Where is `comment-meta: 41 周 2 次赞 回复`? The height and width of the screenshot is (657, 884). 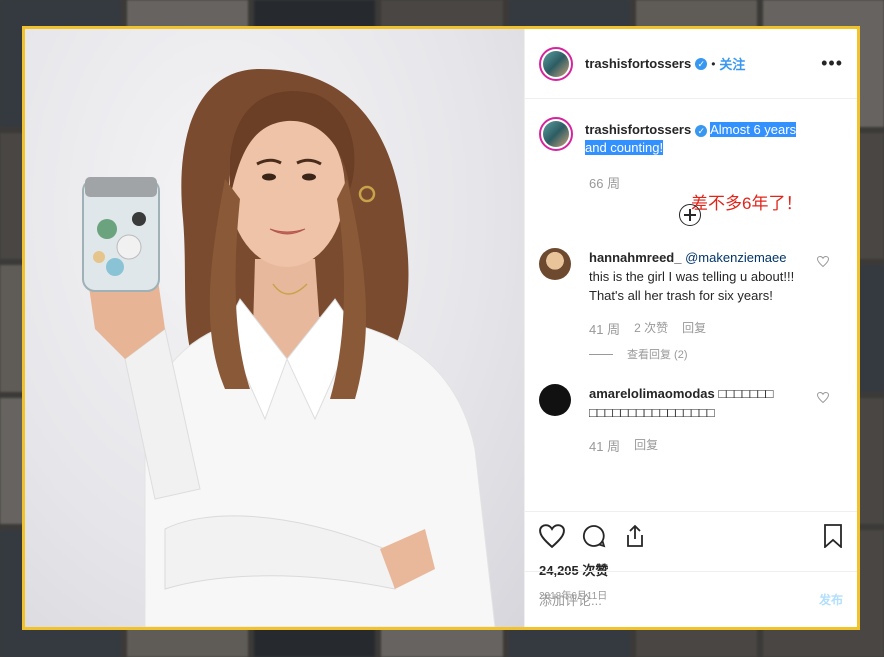
comment-meta: 41 周 2 次赞 回复 is located at coordinates (716, 328).